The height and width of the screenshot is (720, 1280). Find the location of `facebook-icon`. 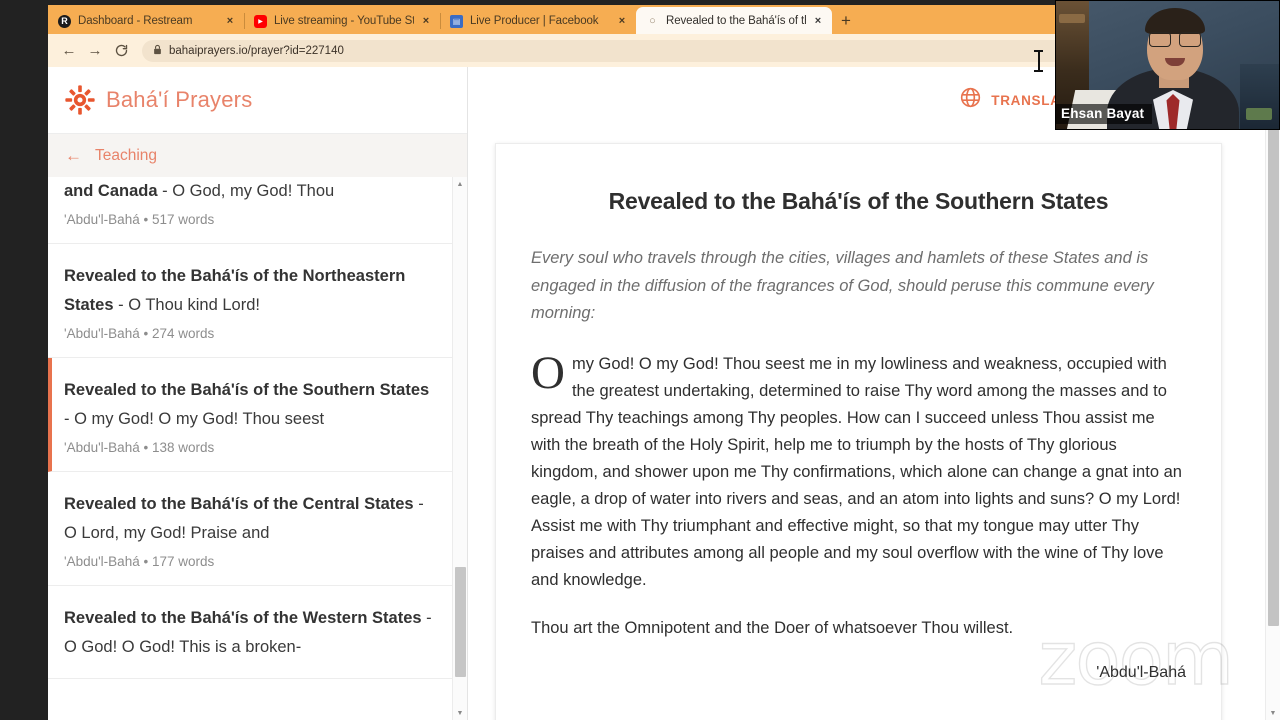

facebook-icon is located at coordinates (456, 21).